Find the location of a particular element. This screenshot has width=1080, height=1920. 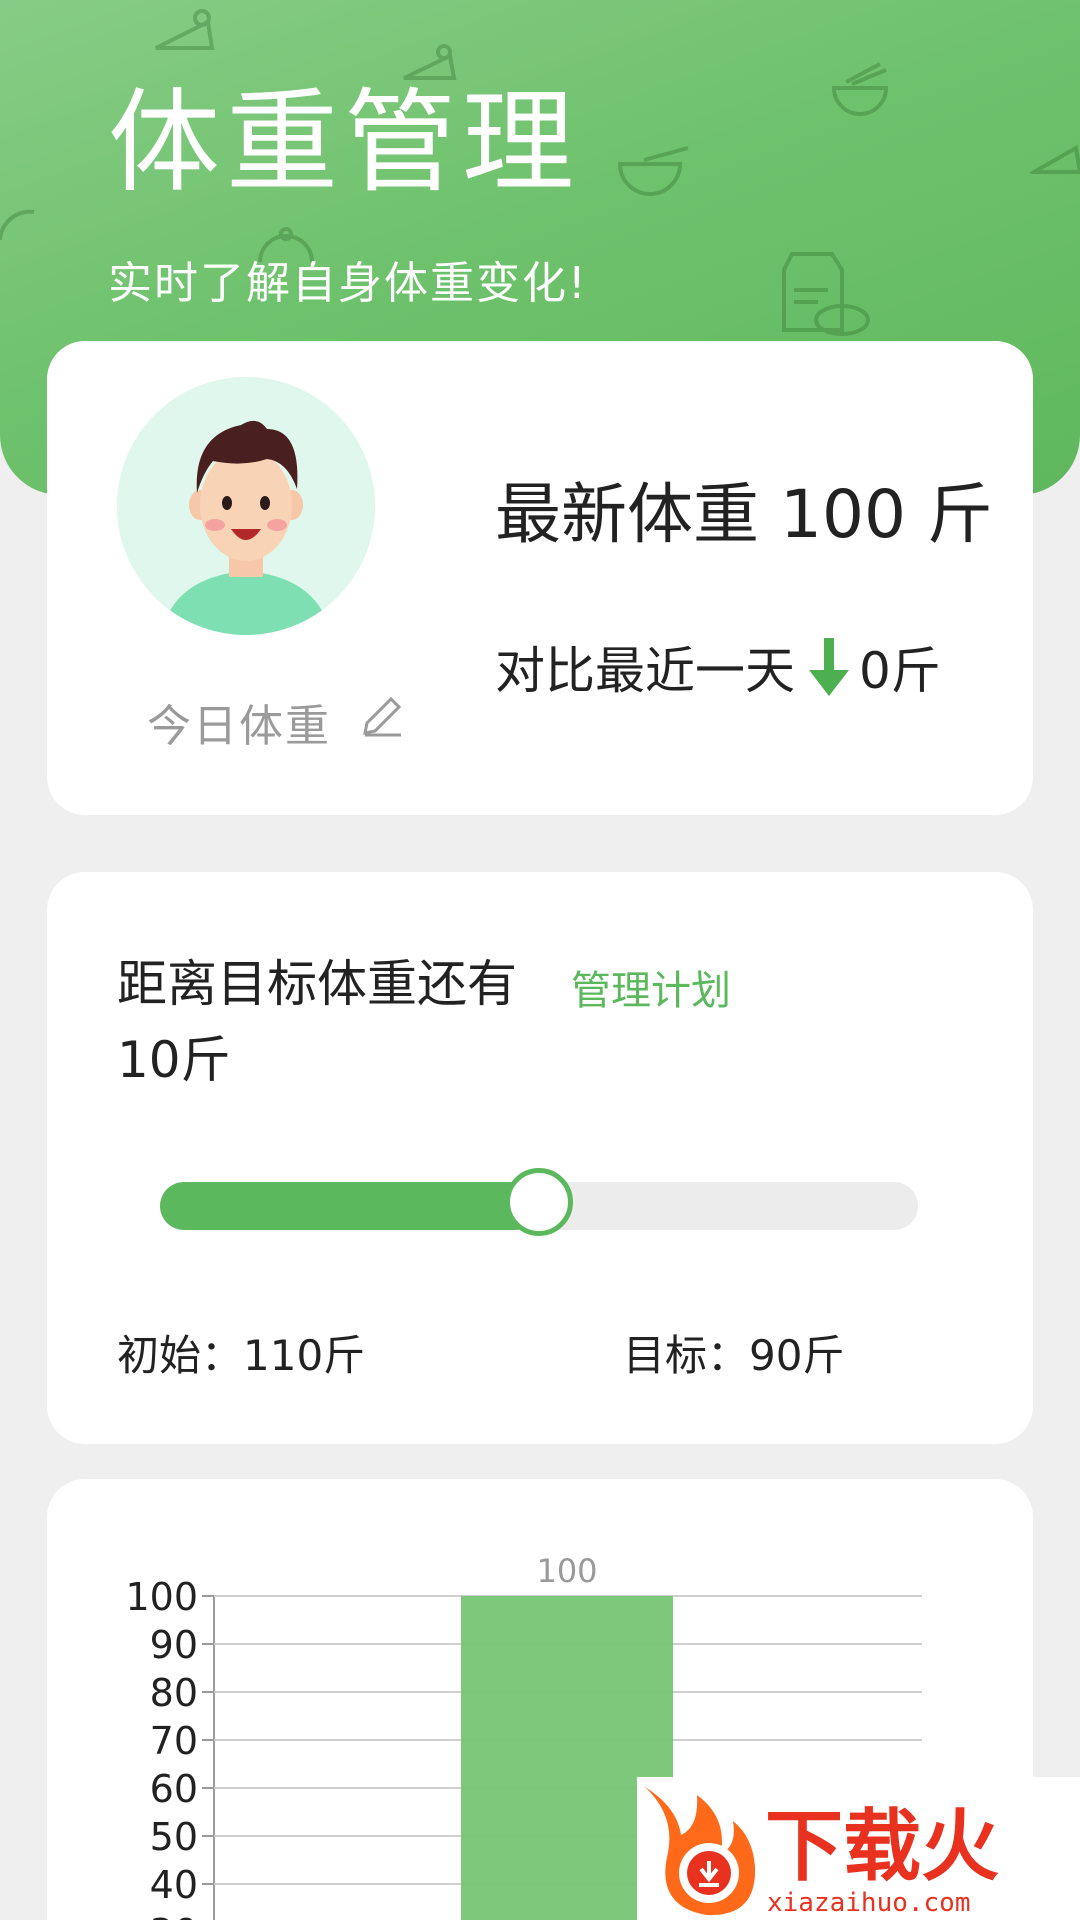

watermark-logo: 下载火 xiazaihuo.com is located at coordinates (858, 1848).